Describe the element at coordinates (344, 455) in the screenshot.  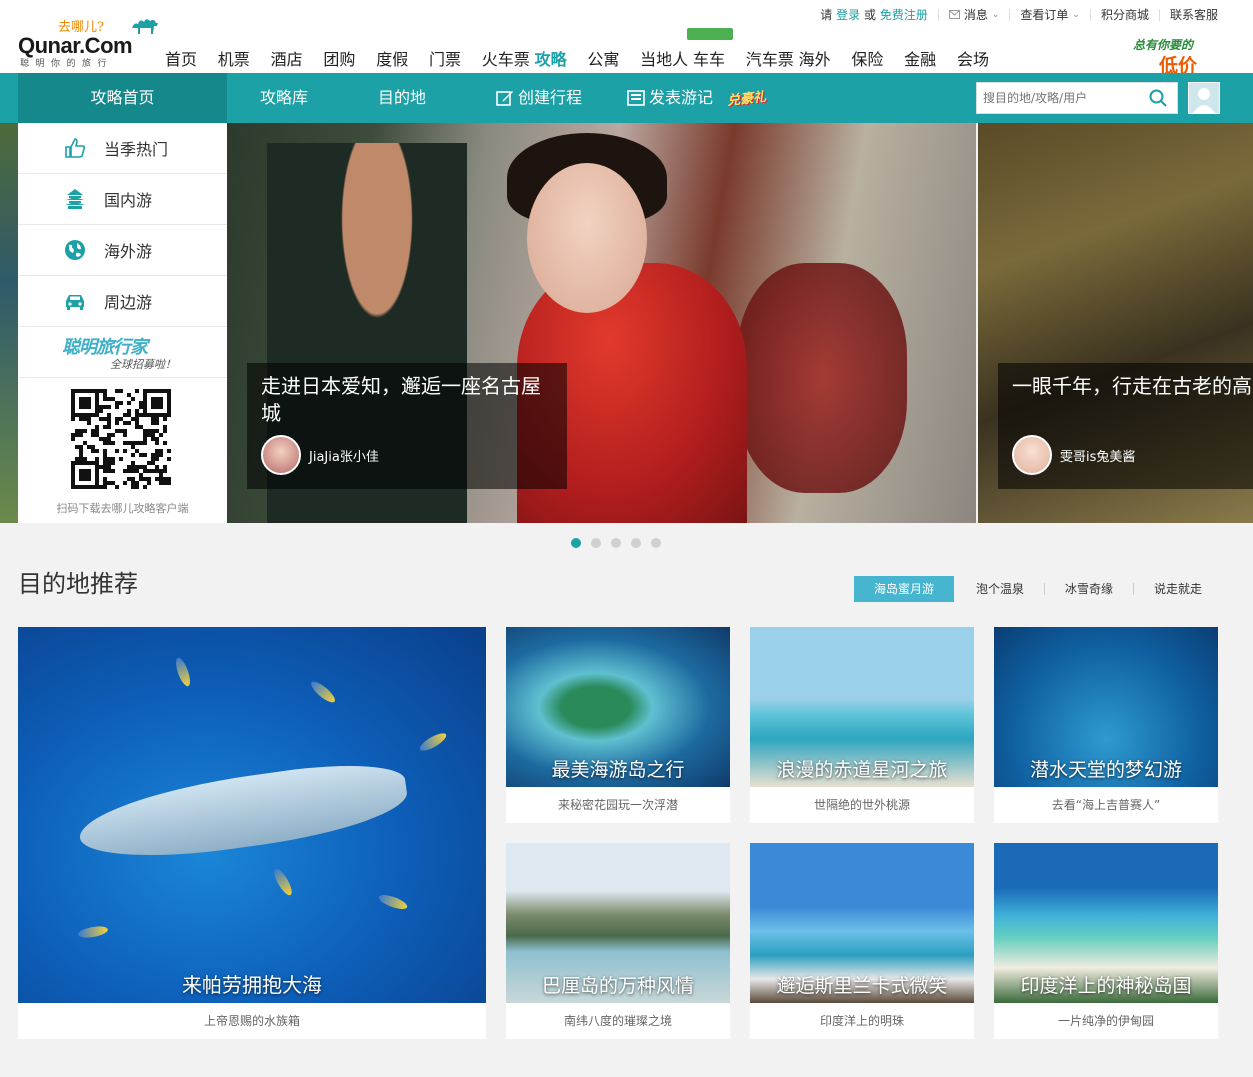
I see `author-name: JiaJia张小佳` at that location.